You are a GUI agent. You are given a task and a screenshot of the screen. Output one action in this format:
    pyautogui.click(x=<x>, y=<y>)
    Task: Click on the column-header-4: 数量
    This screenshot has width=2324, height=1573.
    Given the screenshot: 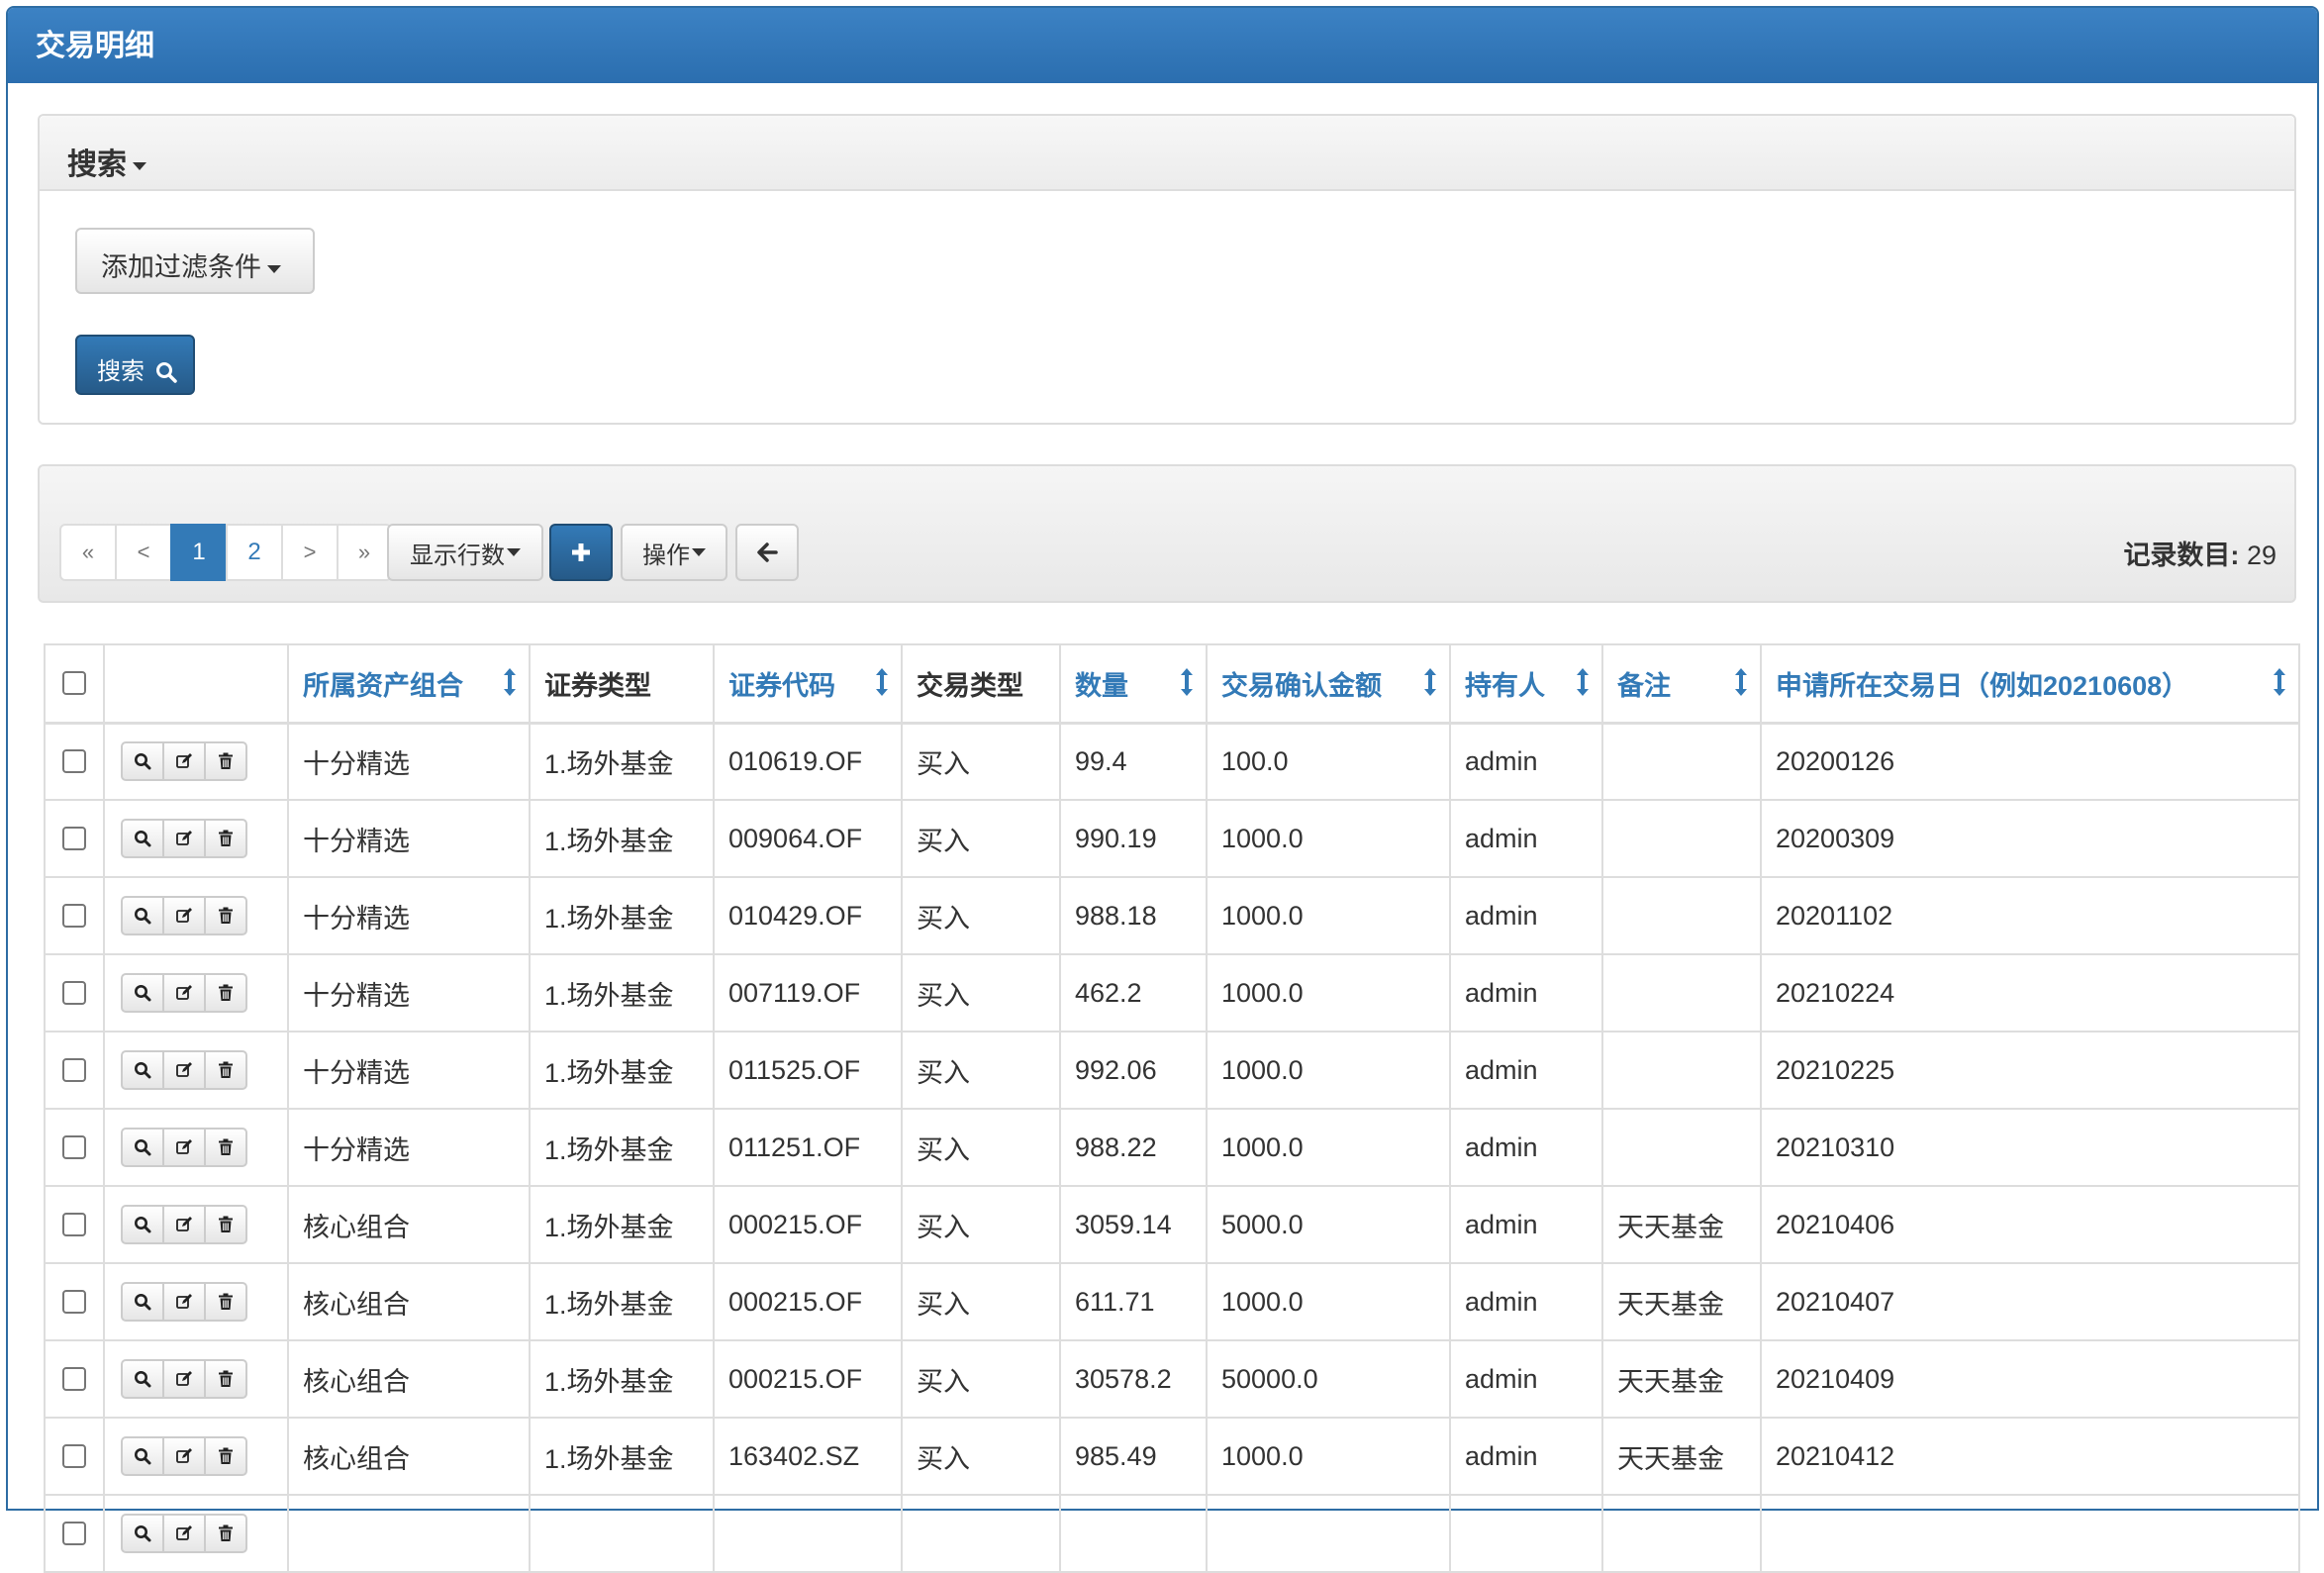 What is the action you would take?
    pyautogui.click(x=1133, y=684)
    